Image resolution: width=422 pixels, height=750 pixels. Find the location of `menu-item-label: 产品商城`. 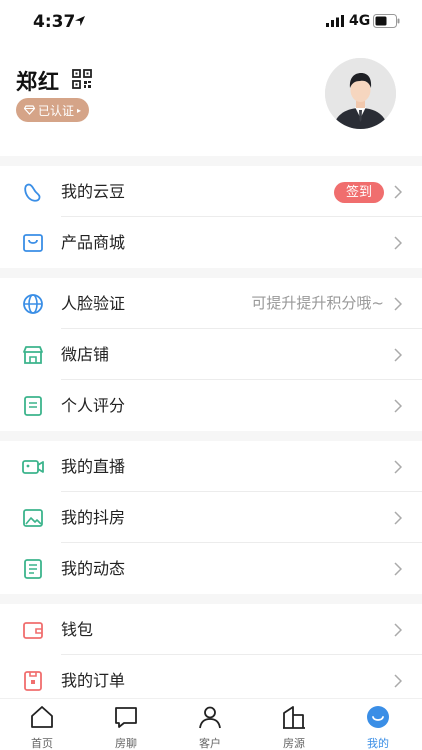

menu-item-label: 产品商城 is located at coordinates (93, 242).